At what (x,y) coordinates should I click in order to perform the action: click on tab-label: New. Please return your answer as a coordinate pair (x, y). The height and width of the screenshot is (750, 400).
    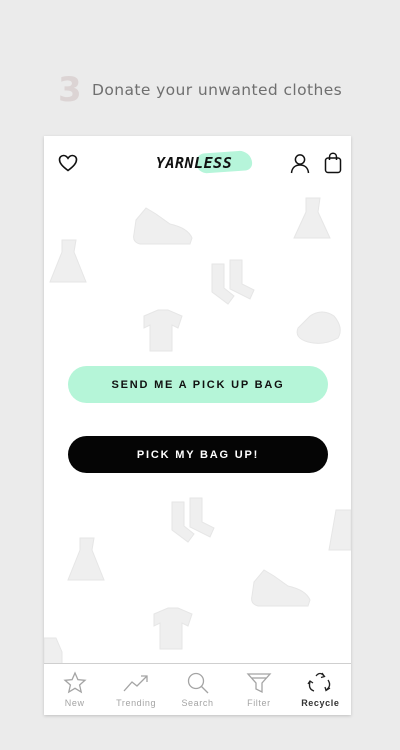
    Looking at the image, I should click on (74, 703).